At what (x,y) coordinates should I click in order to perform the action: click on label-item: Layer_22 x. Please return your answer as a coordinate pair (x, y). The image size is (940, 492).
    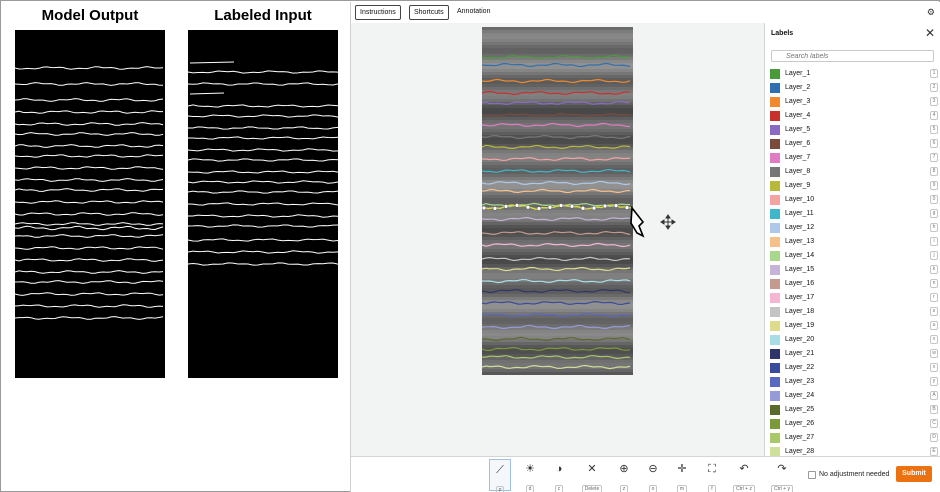
    Looking at the image, I should click on (852, 368).